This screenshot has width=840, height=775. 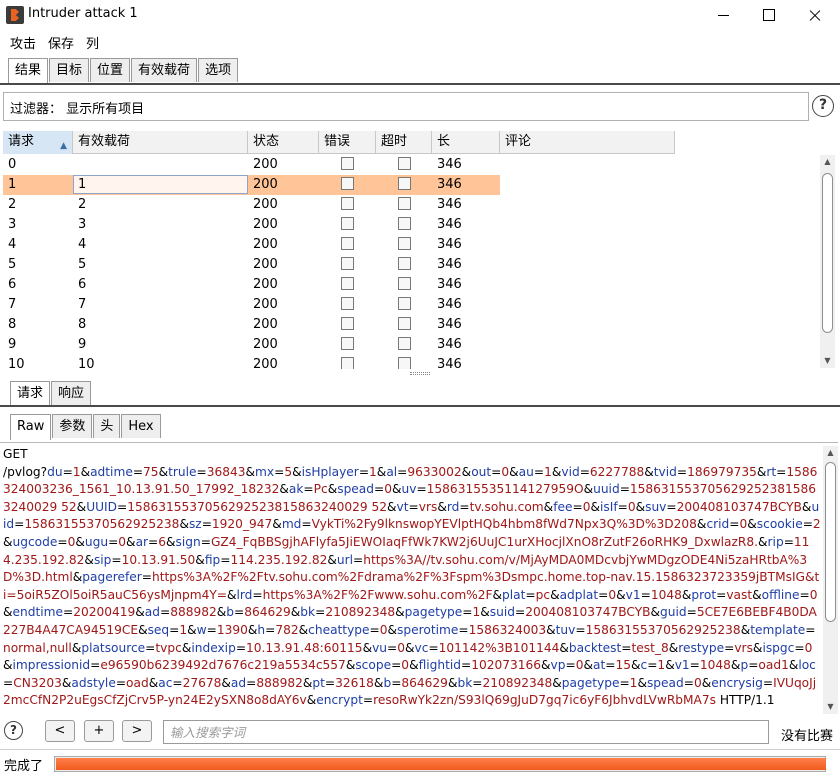 I want to click on minimize-icon, so click(x=723, y=15).